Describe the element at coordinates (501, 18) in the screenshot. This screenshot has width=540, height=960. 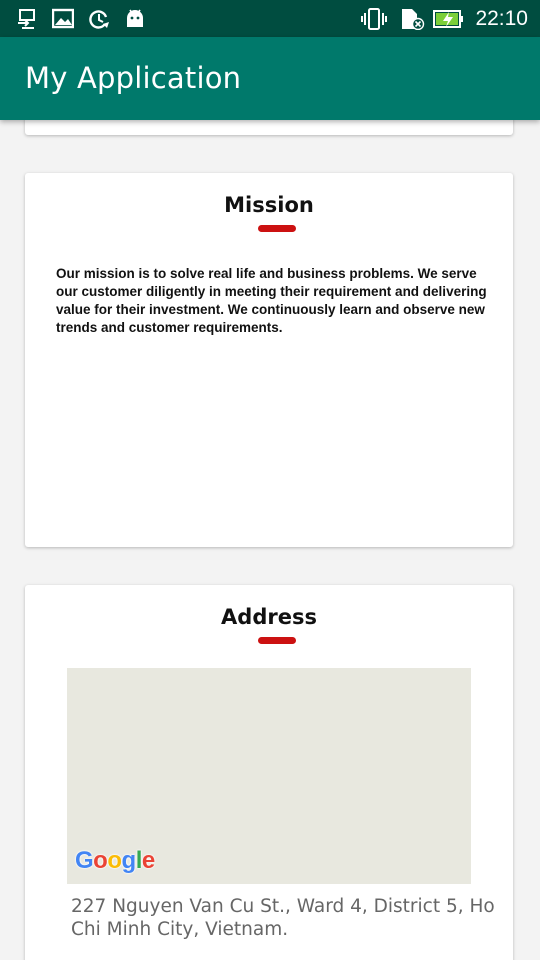
I see `status-time: 22:10` at that location.